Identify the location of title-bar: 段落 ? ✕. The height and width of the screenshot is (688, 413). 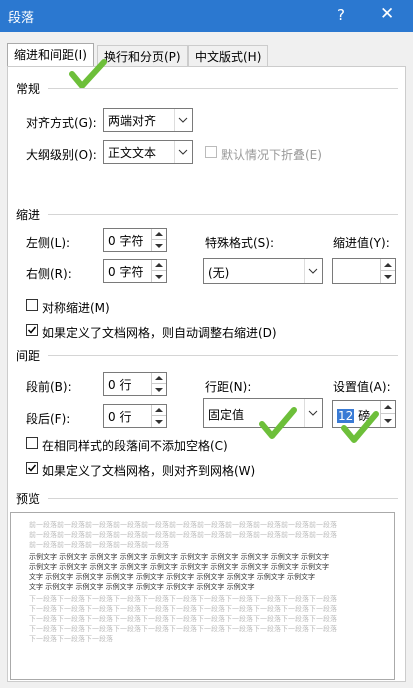
(206, 16).